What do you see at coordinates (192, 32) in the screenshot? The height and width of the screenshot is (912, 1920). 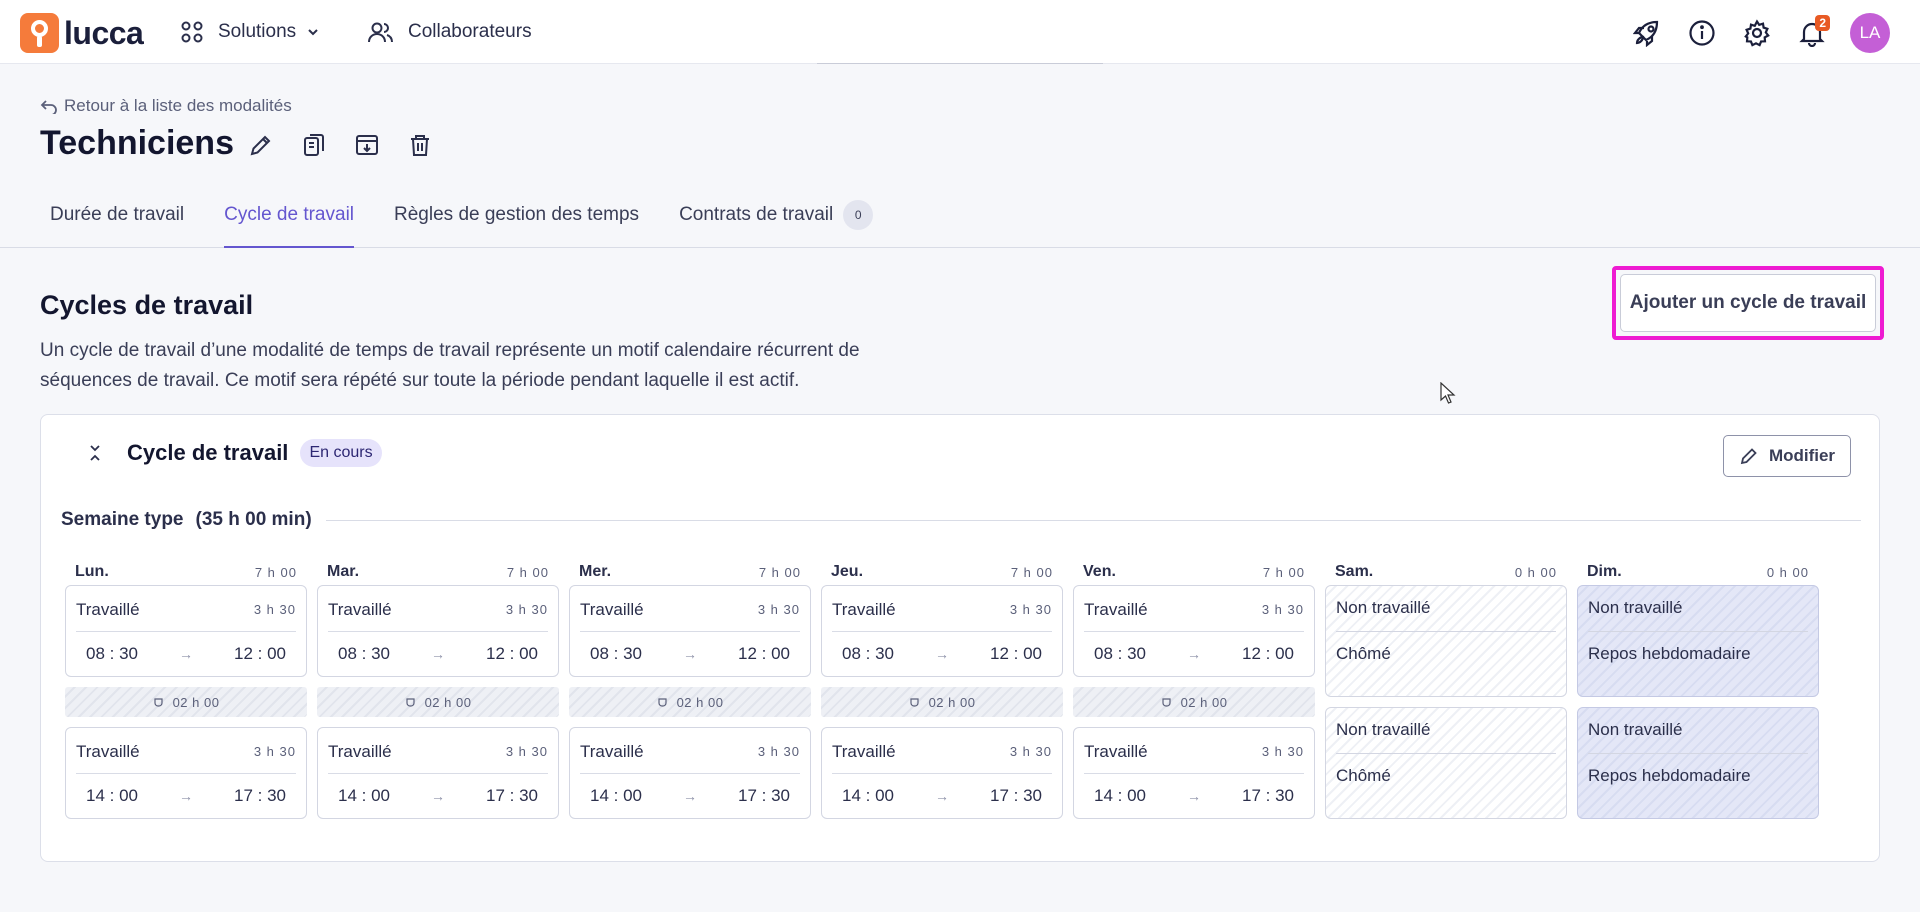 I see `grid-icon` at bounding box center [192, 32].